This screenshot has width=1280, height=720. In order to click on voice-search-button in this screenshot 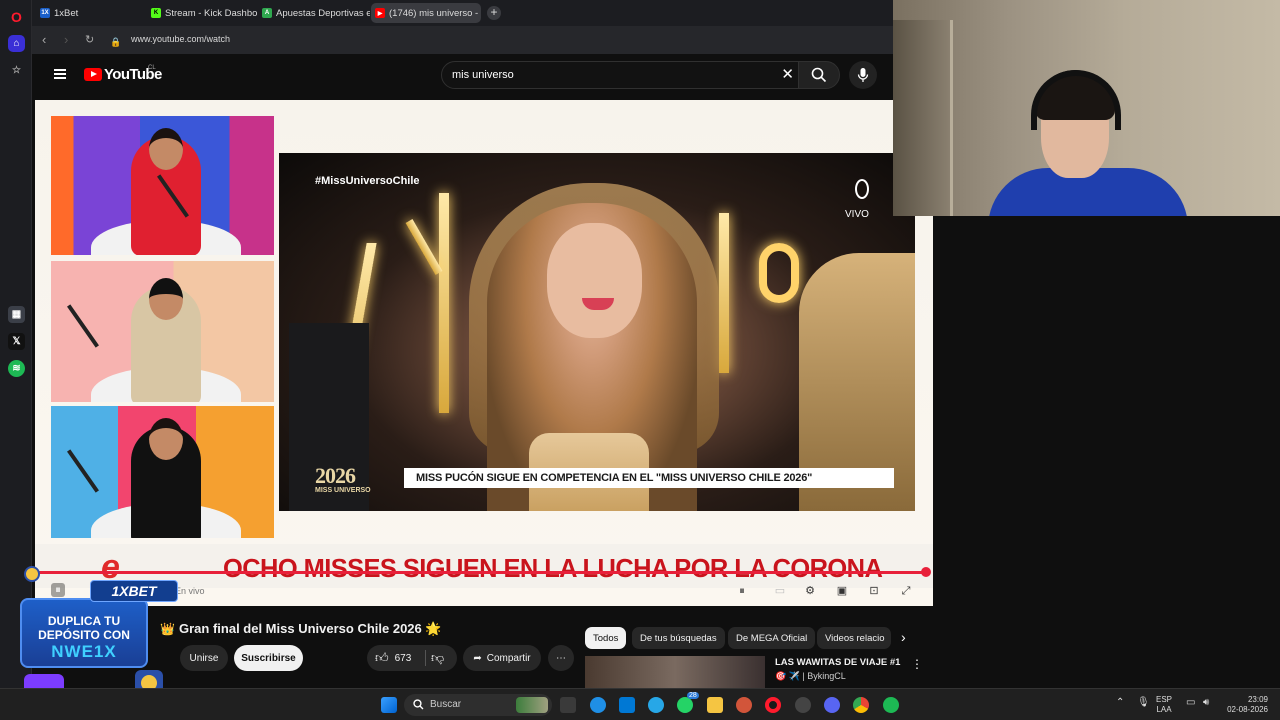, I will do `click(863, 75)`.